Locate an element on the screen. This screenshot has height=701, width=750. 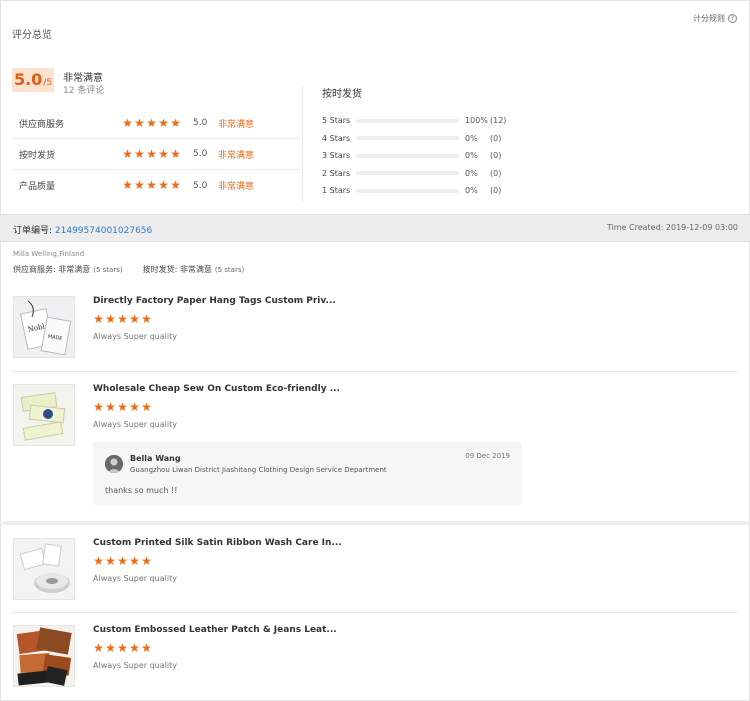
order-id-link: 21499574001027656 is located at coordinates (103, 231).